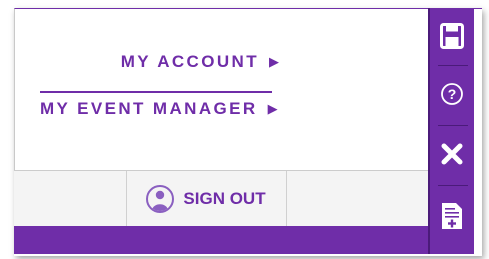 The width and height of the screenshot is (489, 259). I want to click on close-icon, so click(452, 154).